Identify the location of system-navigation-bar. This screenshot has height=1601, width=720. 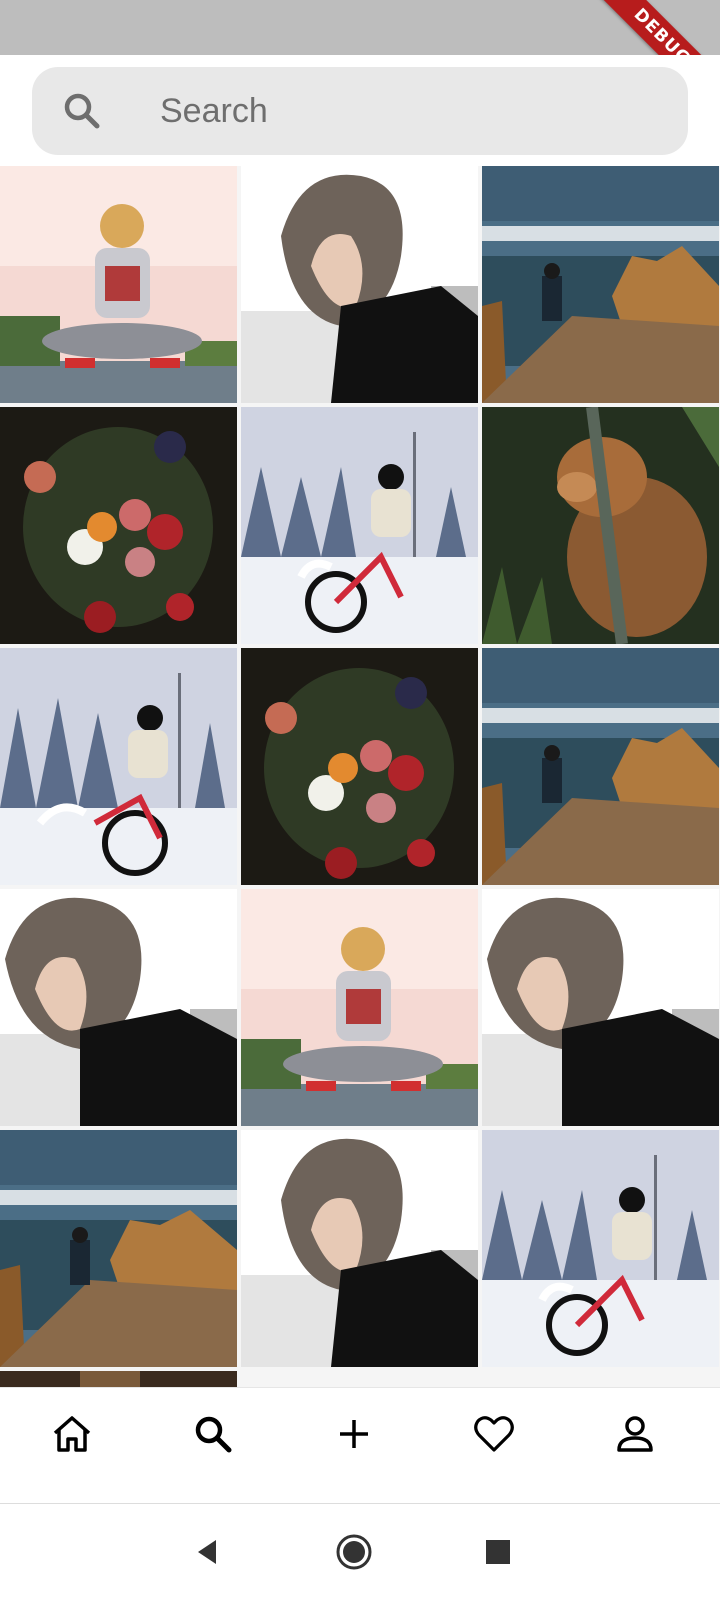
(360, 1552).